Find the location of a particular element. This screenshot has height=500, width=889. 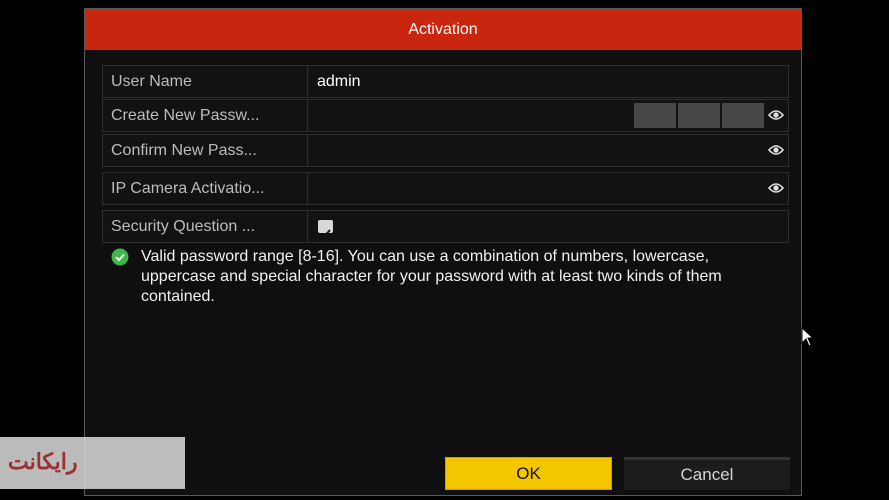

watermark-logo: رایکانت is located at coordinates (92, 463).